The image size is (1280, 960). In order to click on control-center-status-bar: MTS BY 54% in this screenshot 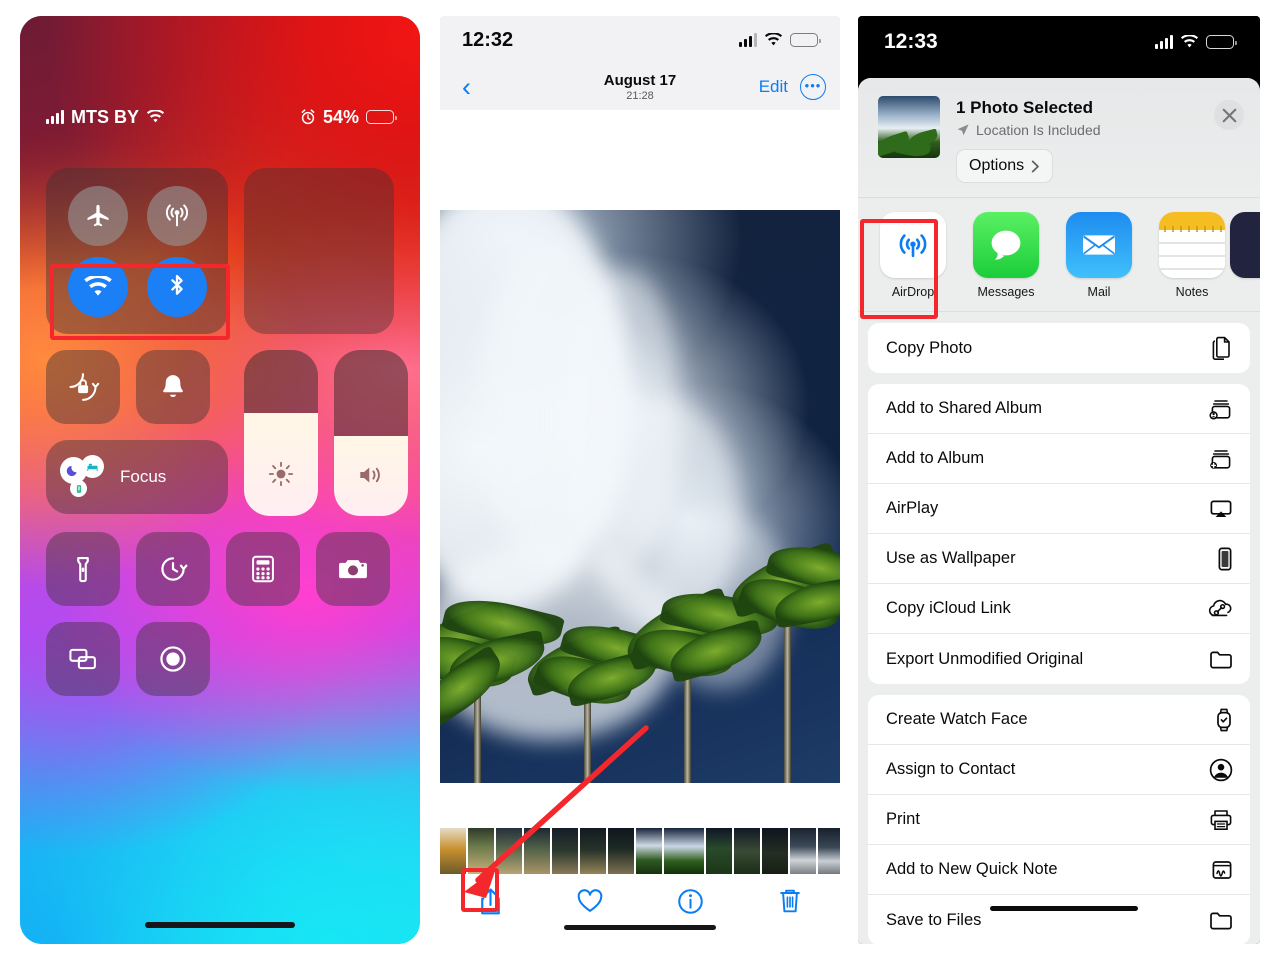, I will do `click(221, 117)`.